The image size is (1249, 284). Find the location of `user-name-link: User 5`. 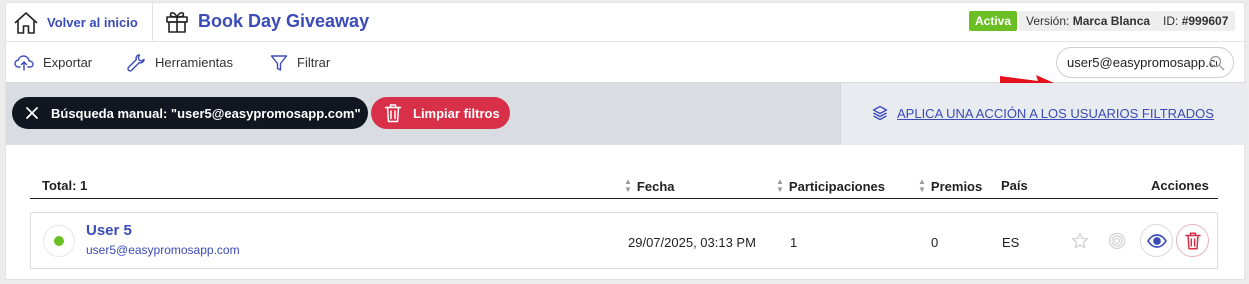

user-name-link: User 5 is located at coordinates (109, 230).